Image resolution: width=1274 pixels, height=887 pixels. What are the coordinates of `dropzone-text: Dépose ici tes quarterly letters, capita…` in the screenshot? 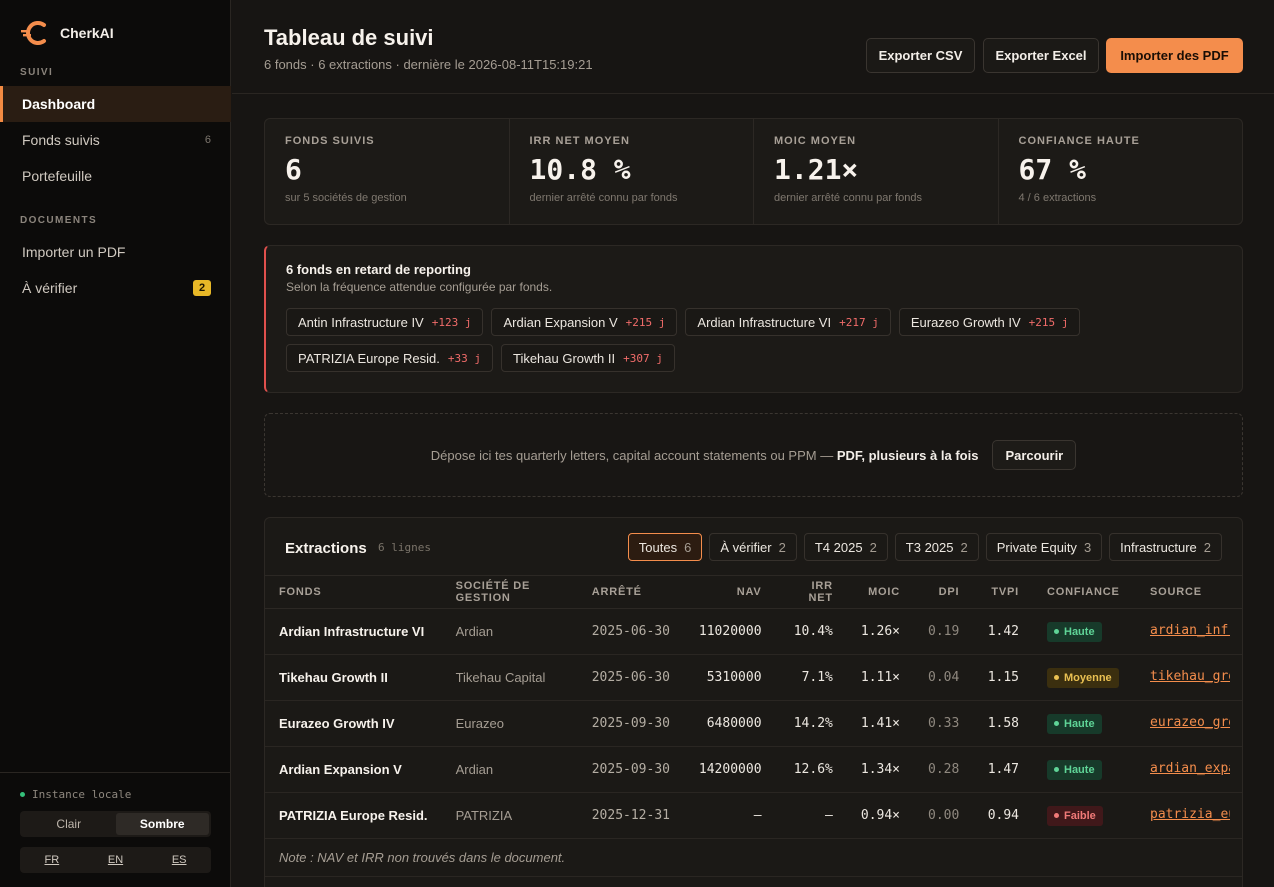 It's located at (704, 455).